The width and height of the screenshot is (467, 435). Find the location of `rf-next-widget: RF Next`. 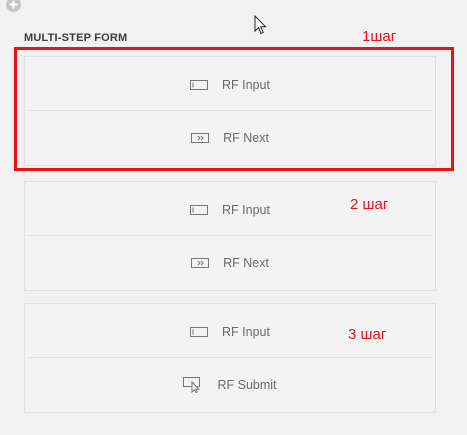

rf-next-widget: RF Next is located at coordinates (230, 262).